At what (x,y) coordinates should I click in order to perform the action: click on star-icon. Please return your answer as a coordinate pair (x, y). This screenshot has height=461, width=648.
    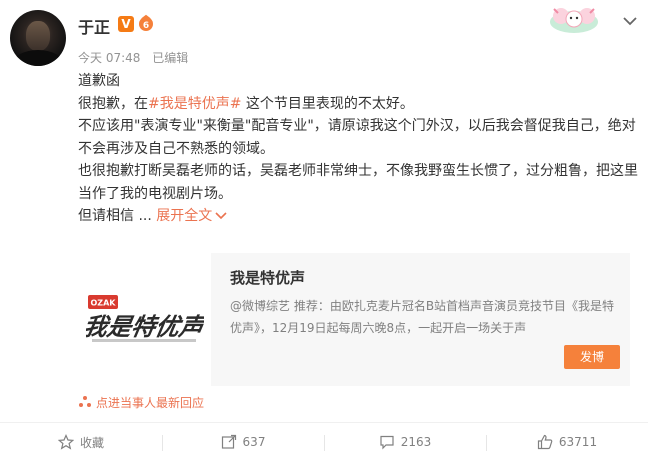
    Looking at the image, I should click on (65, 442).